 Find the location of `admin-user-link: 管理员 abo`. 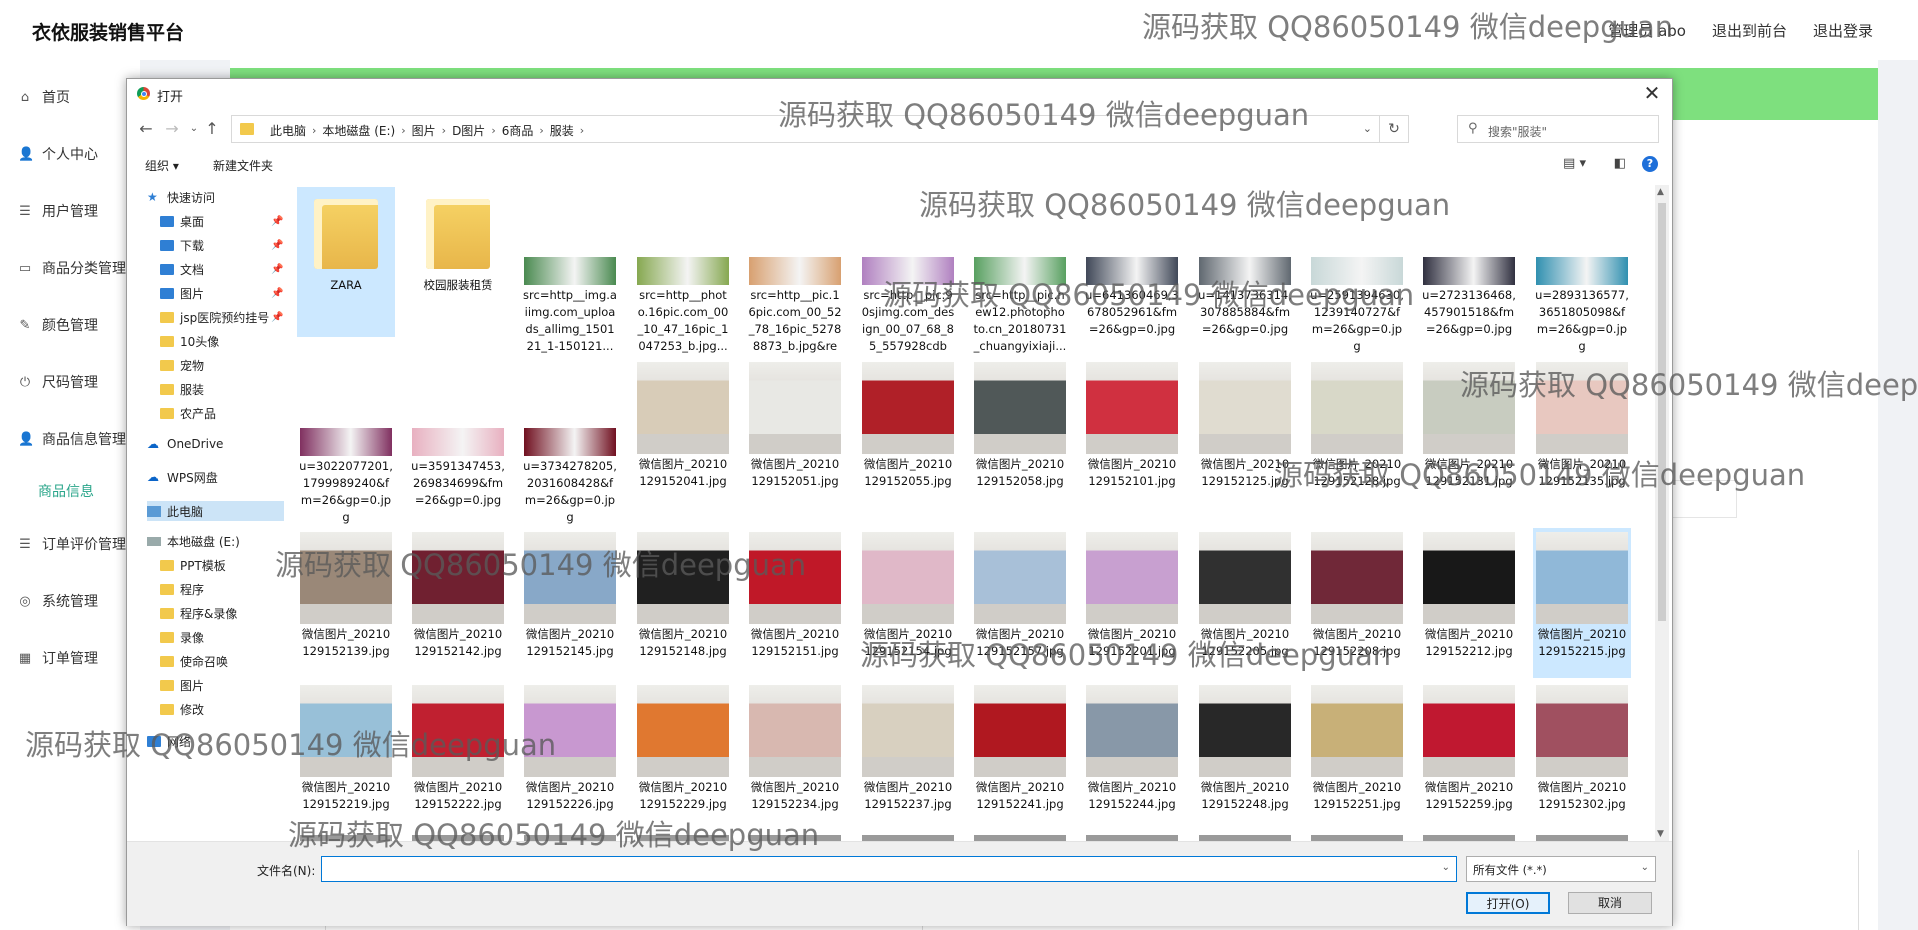

admin-user-link: 管理员 abo is located at coordinates (1647, 30).